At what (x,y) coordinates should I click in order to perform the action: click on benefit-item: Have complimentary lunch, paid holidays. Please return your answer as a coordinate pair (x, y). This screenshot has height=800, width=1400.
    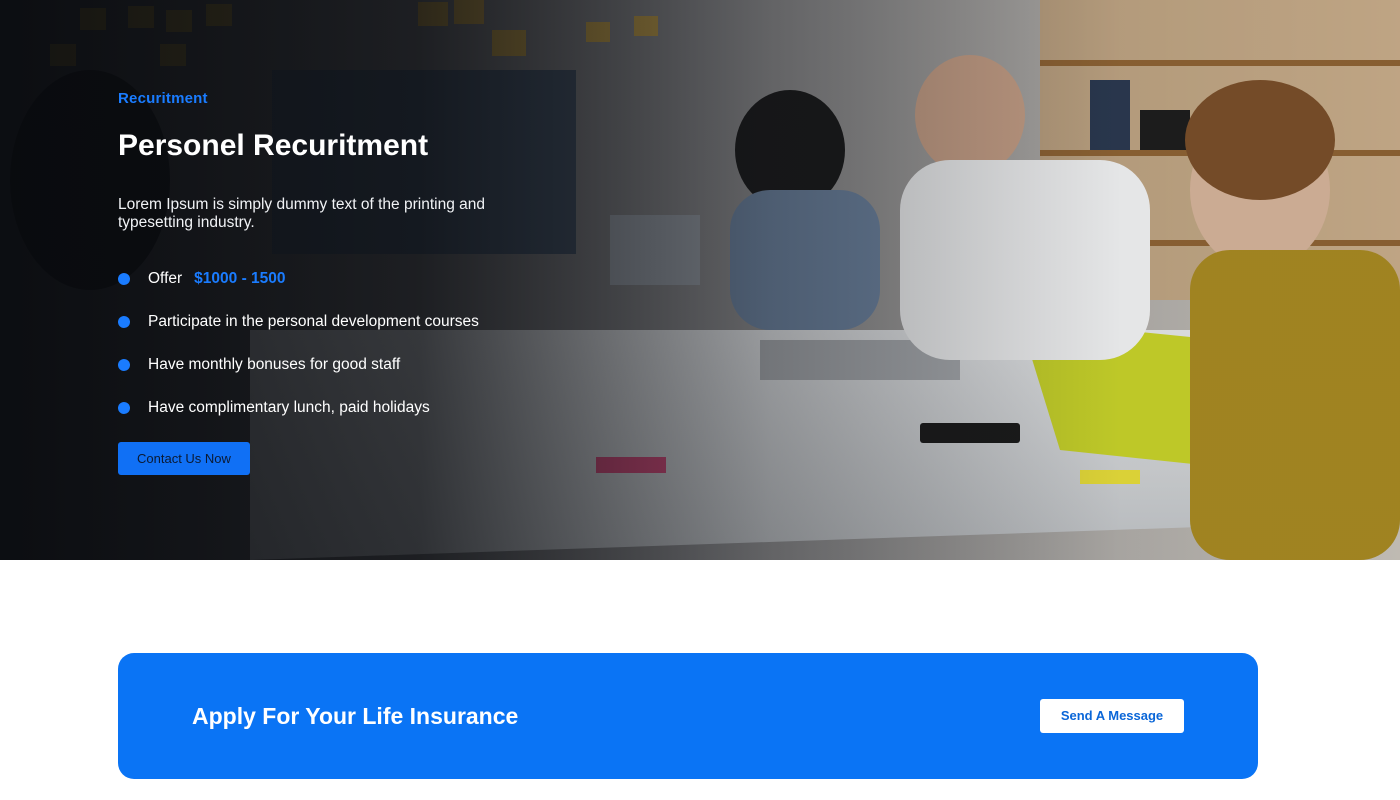
    Looking at the image, I should click on (378, 408).